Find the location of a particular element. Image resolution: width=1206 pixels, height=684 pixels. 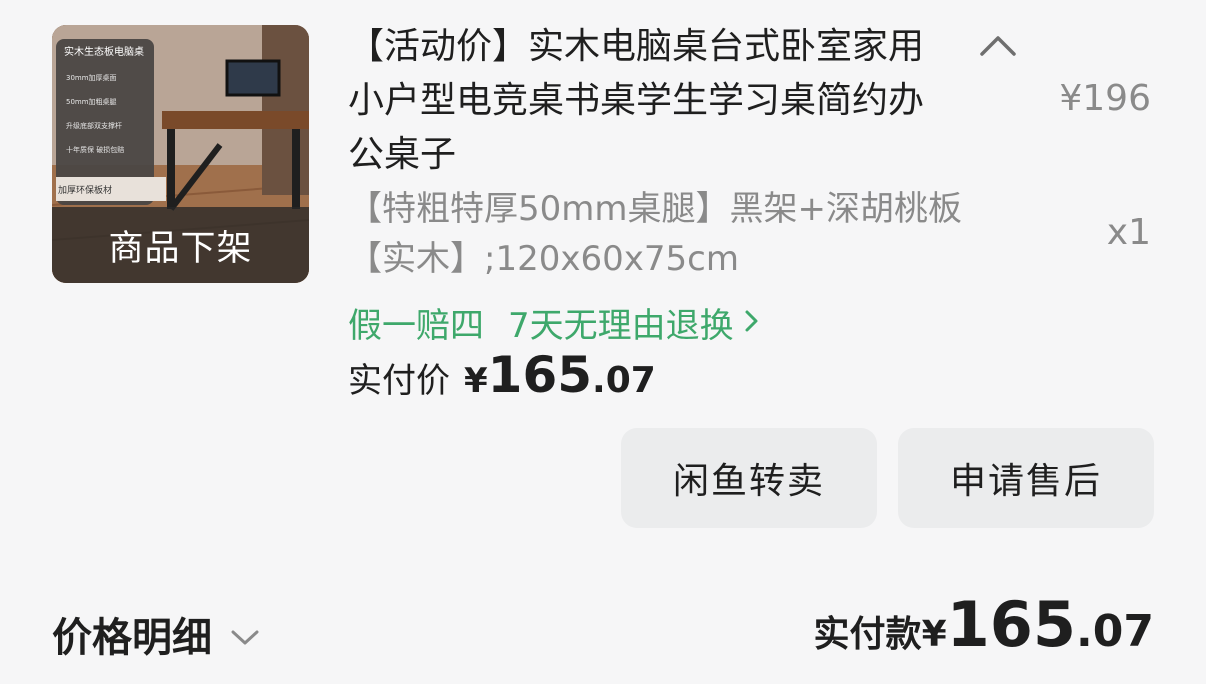

total-paid-label: 实付款 is located at coordinates (867, 634).